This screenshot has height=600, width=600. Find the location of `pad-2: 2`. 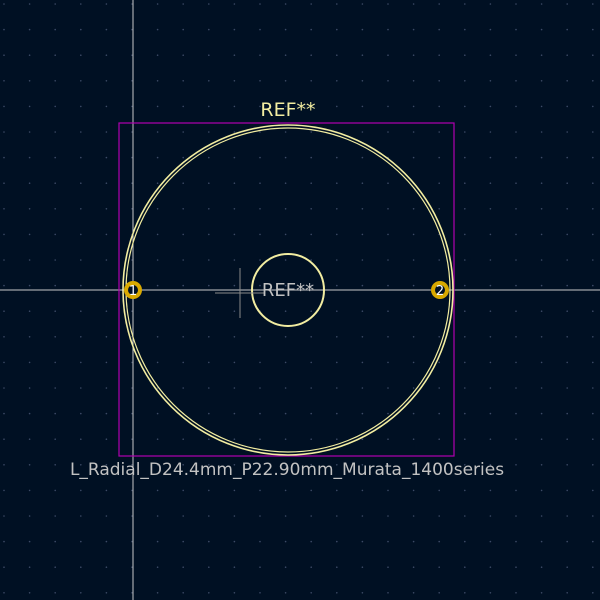

pad-2: 2 is located at coordinates (440, 290).